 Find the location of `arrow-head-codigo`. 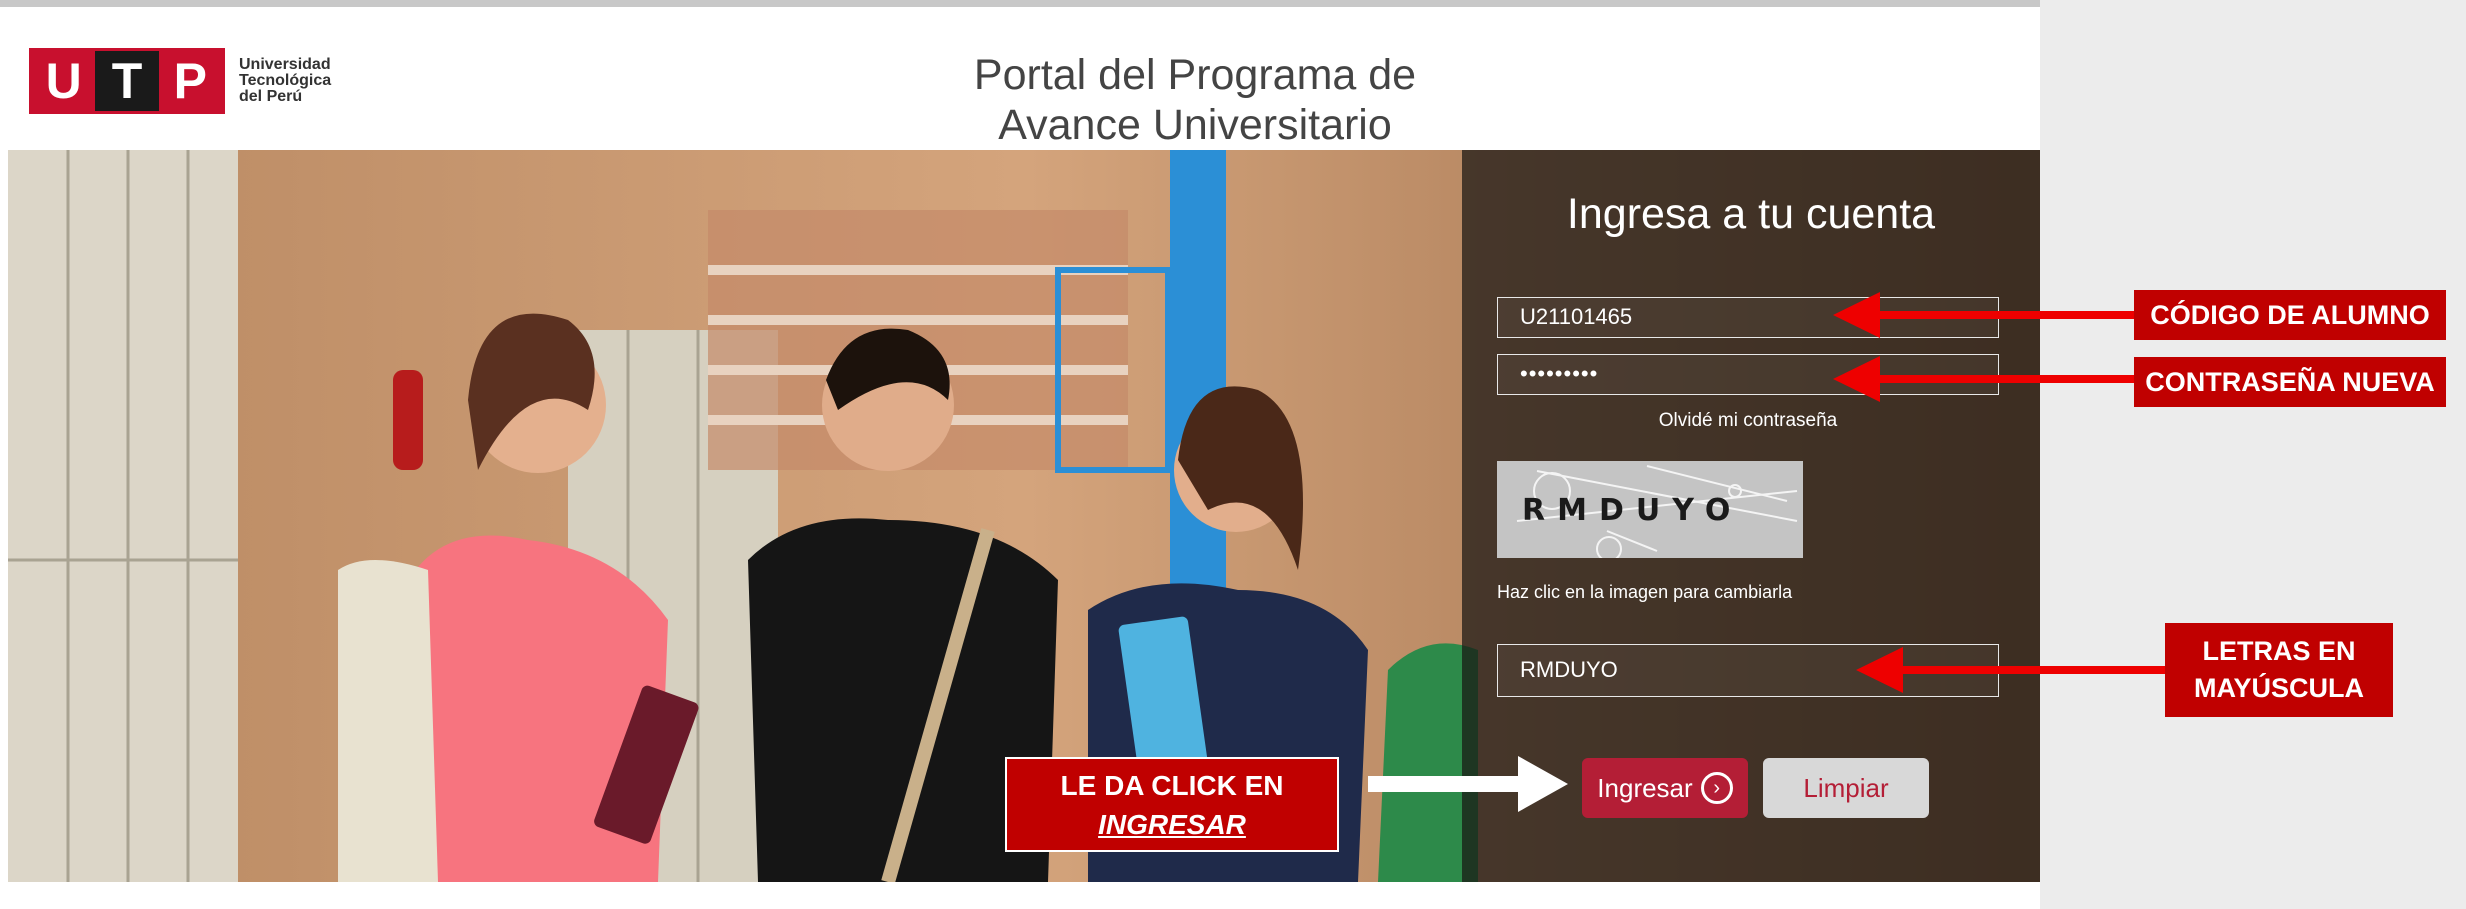

arrow-head-codigo is located at coordinates (1856, 315).